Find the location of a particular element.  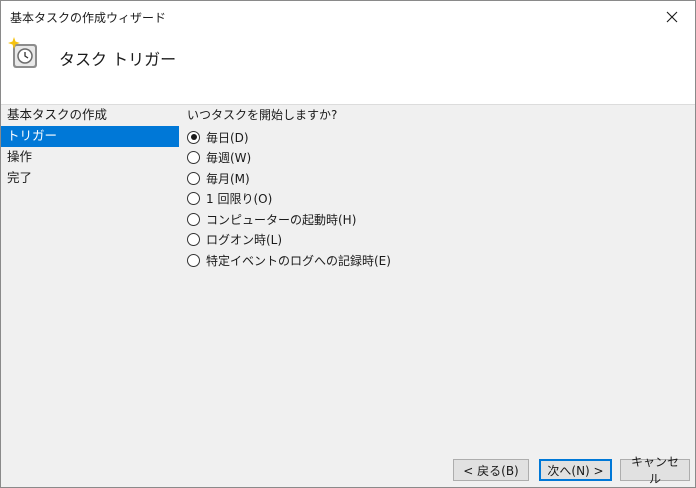

radio-logon: ログオン時(L) is located at coordinates (437, 240).